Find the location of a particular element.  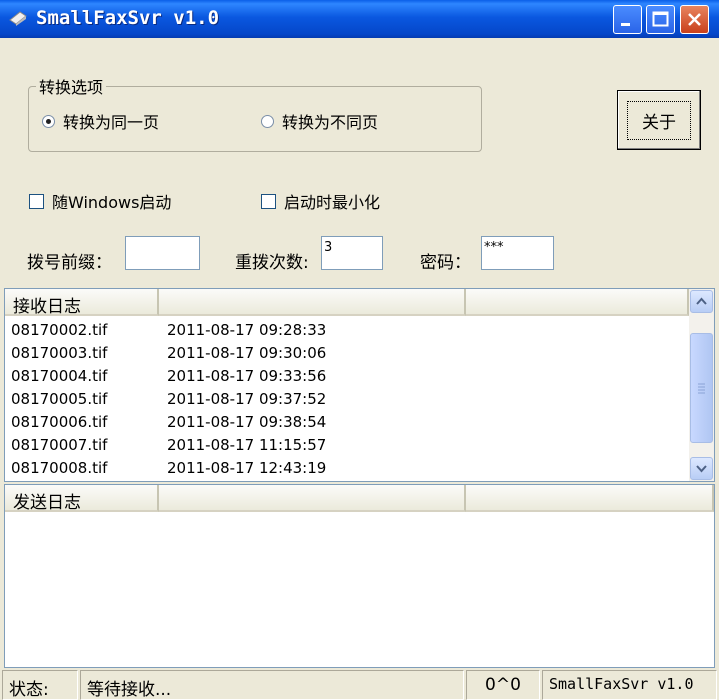

timestamp-cell: 2011-08-17 09:37:52 is located at coordinates (247, 399).